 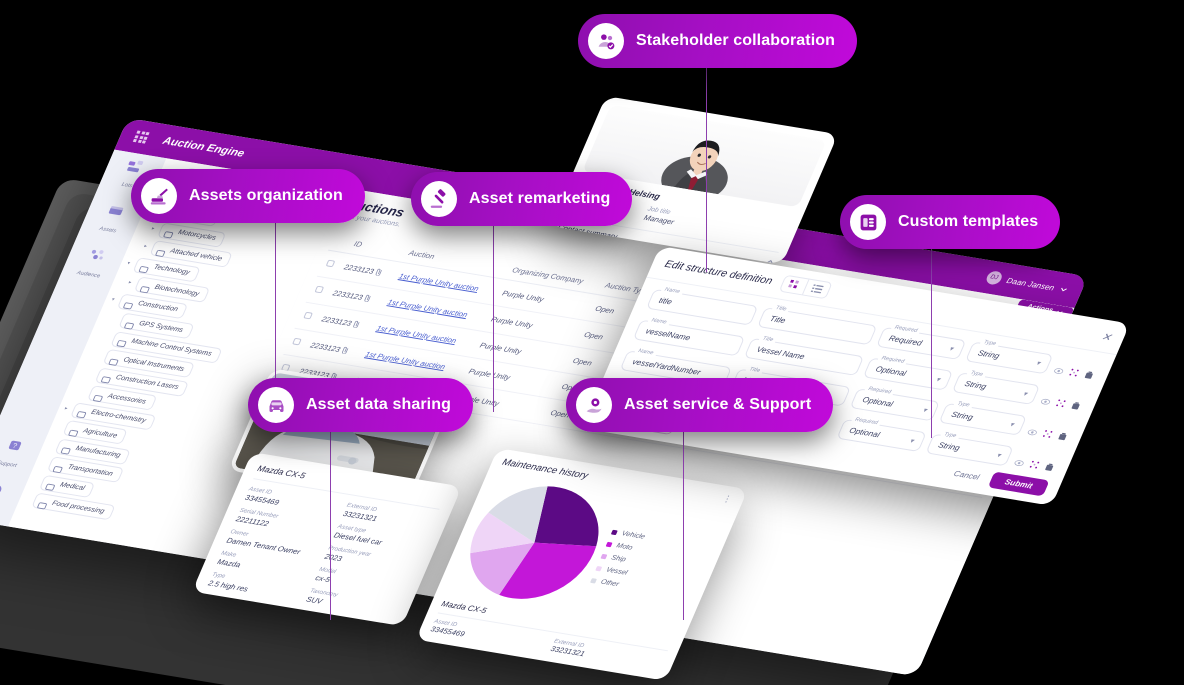 What do you see at coordinates (522, 199) in the screenshot?
I see `chip-asset-remarketing: Asset remarketing` at bounding box center [522, 199].